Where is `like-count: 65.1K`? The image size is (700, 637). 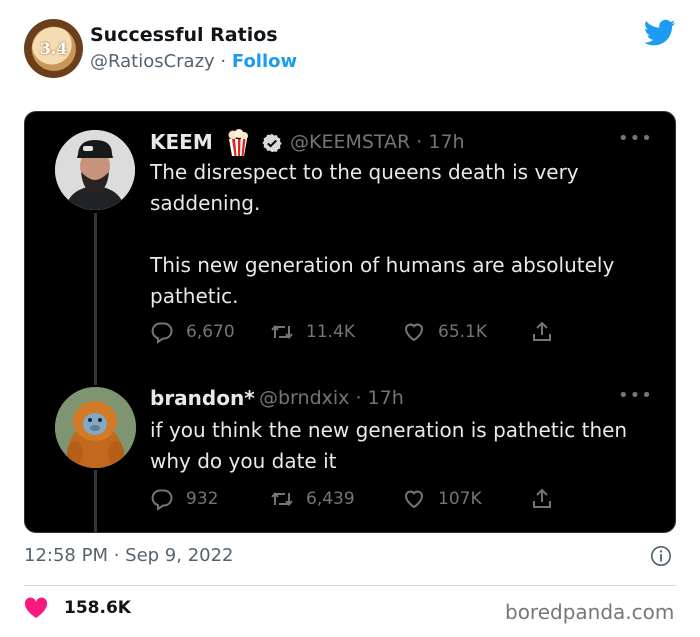 like-count: 65.1K is located at coordinates (462, 332).